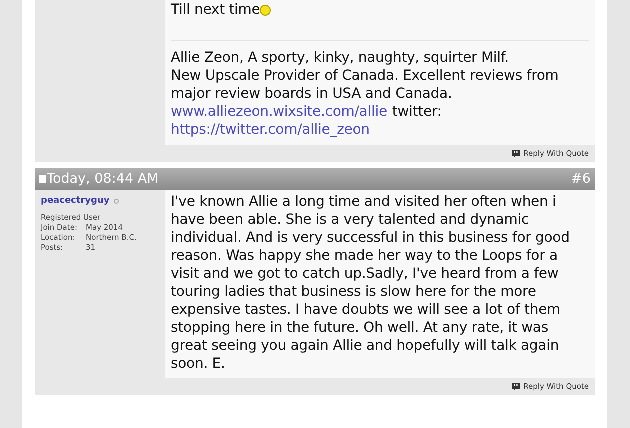 Image resolution: width=630 pixels, height=428 pixels. I want to click on username-link: peacectryguy, so click(75, 201).